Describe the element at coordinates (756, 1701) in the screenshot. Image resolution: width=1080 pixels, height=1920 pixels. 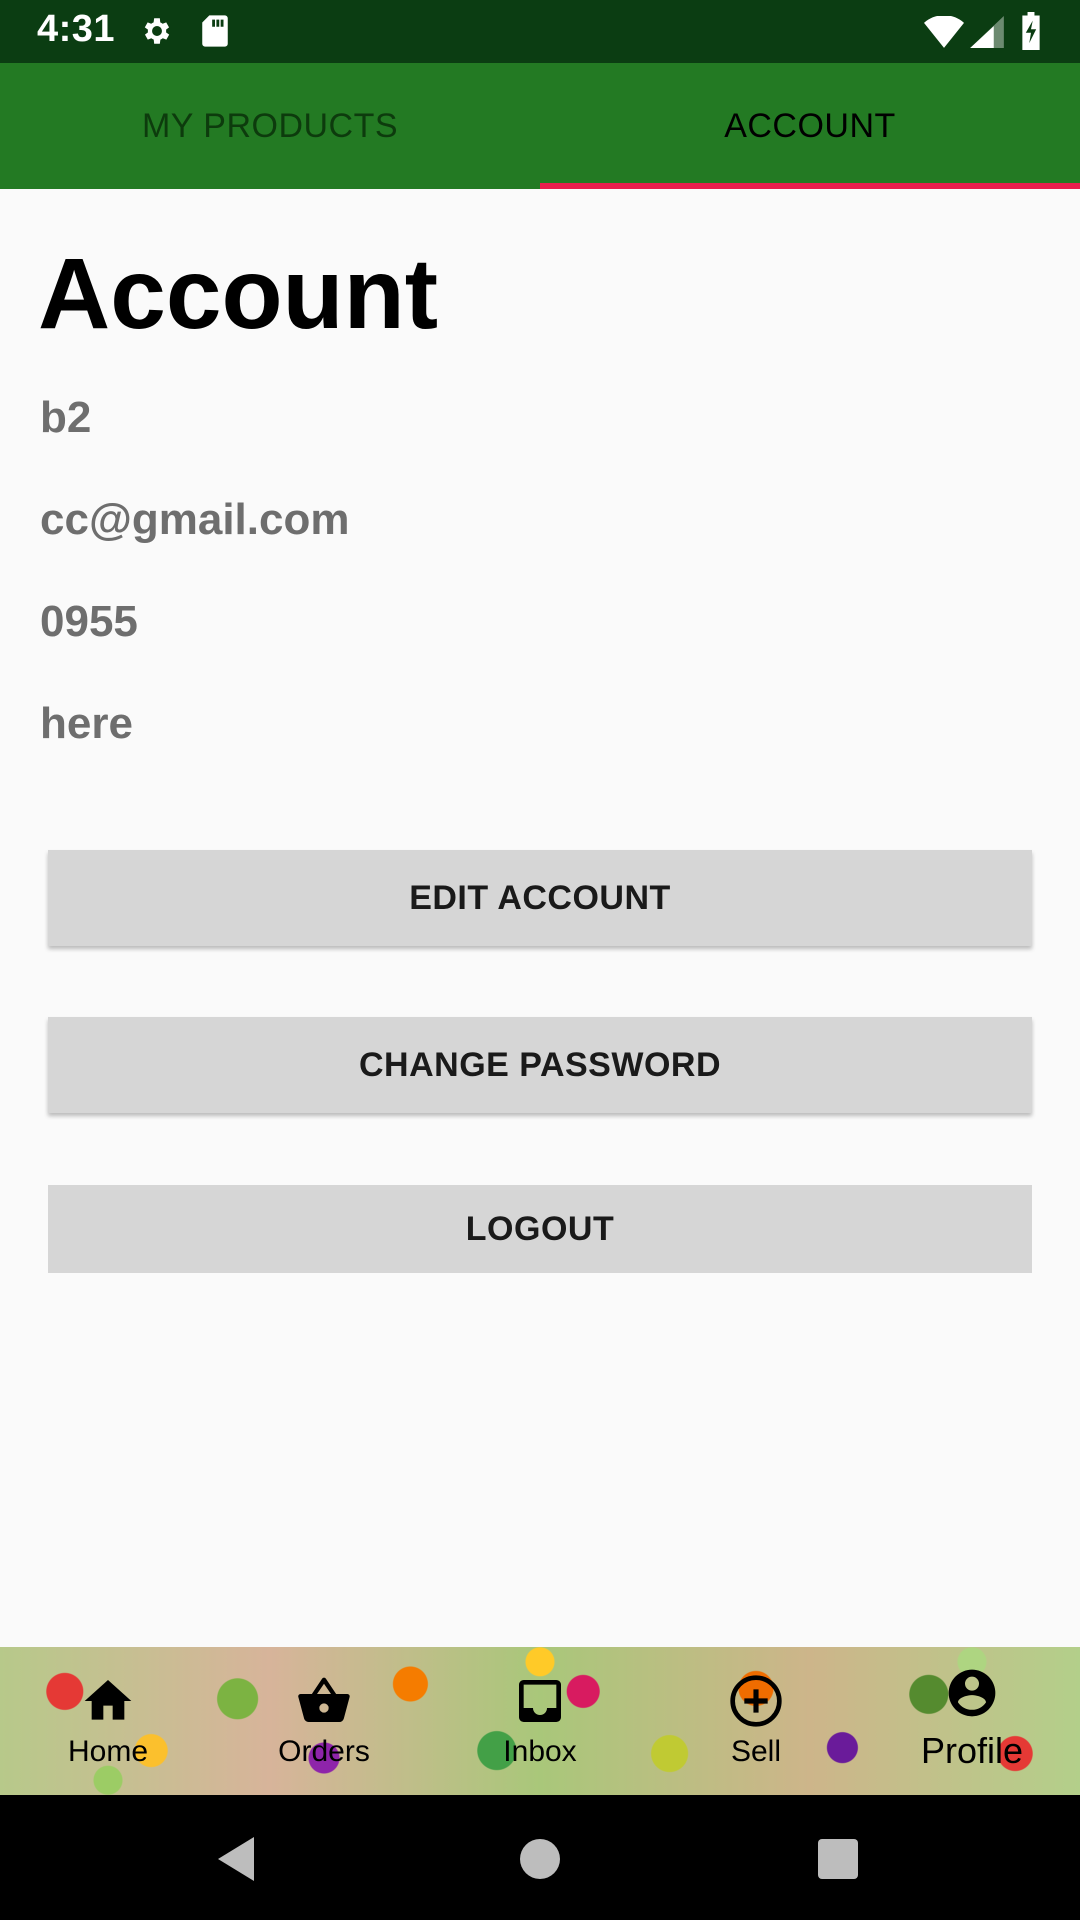
I see `add-circle-icon` at that location.